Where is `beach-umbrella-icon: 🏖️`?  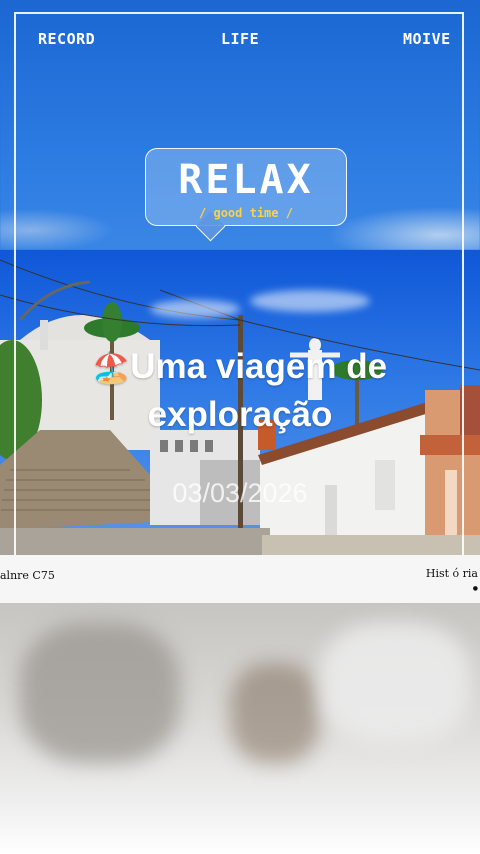 beach-umbrella-icon: 🏖️ is located at coordinates (111, 368).